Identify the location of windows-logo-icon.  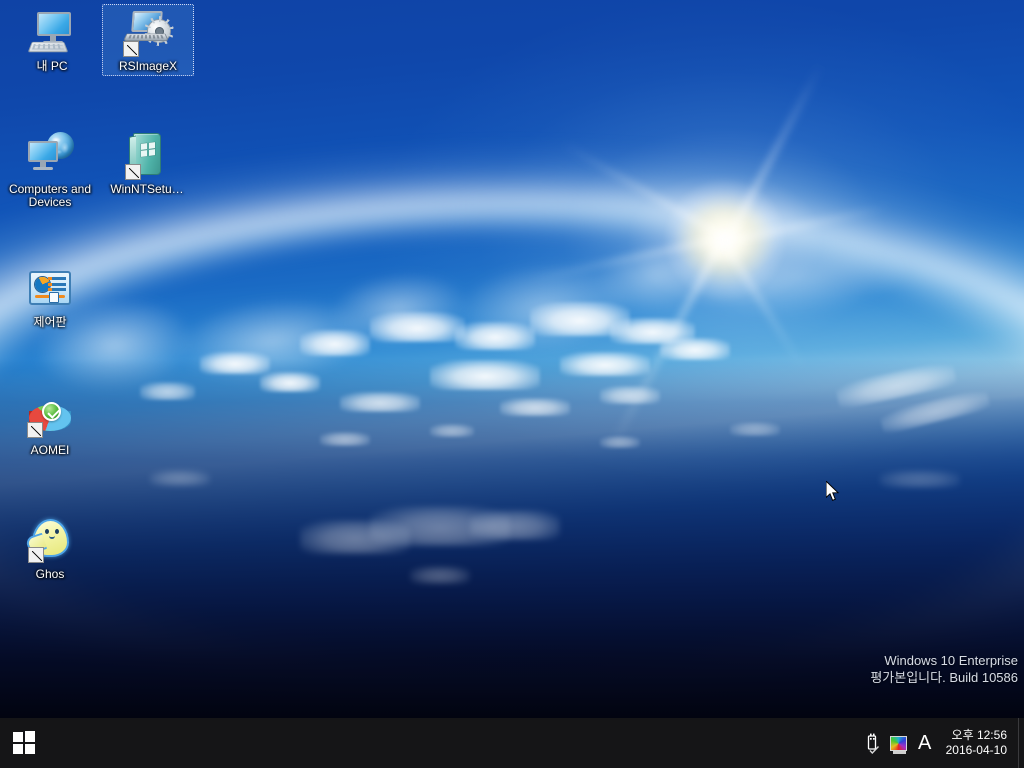
(24, 743).